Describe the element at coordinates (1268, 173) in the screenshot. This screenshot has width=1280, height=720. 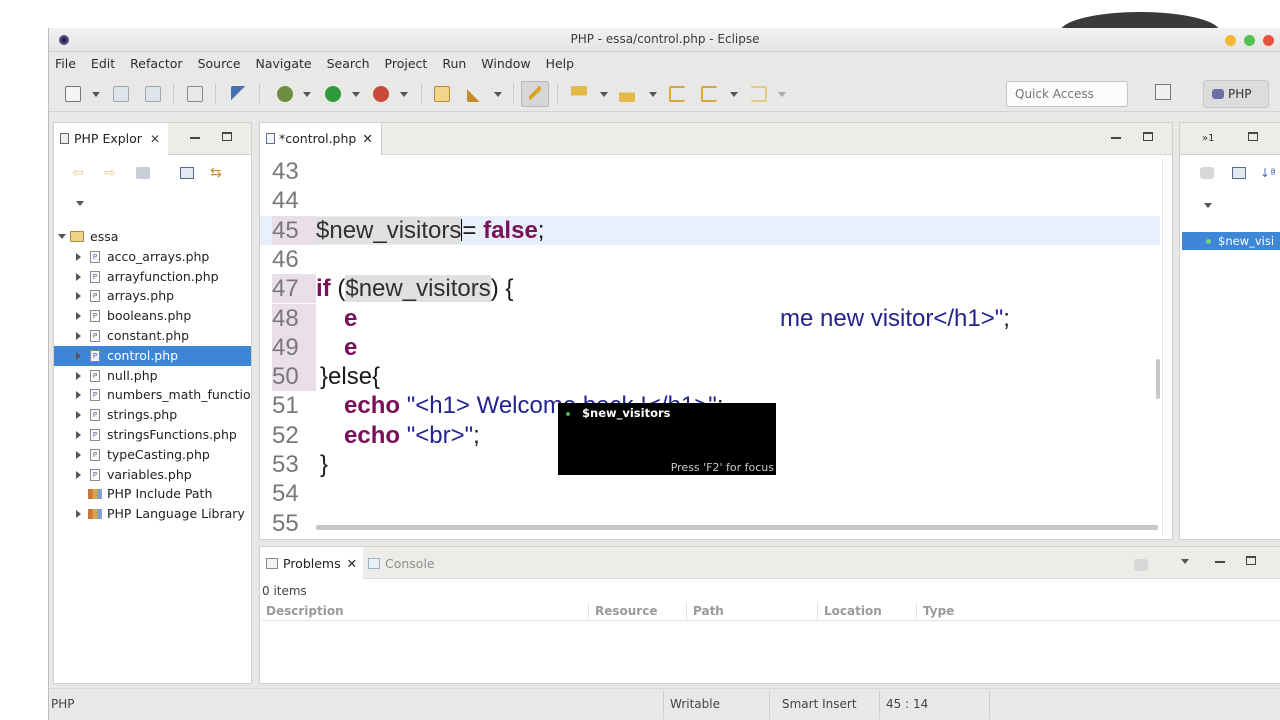
I see `sort-alpha-icon: ↓ª` at that location.